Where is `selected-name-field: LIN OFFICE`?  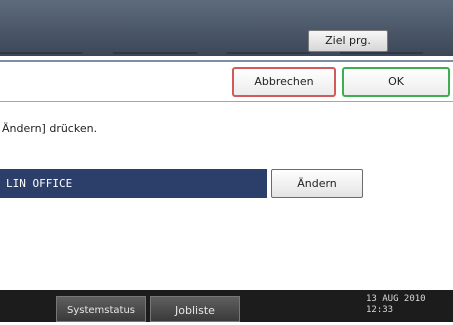 selected-name-field: LIN OFFICE is located at coordinates (133, 183).